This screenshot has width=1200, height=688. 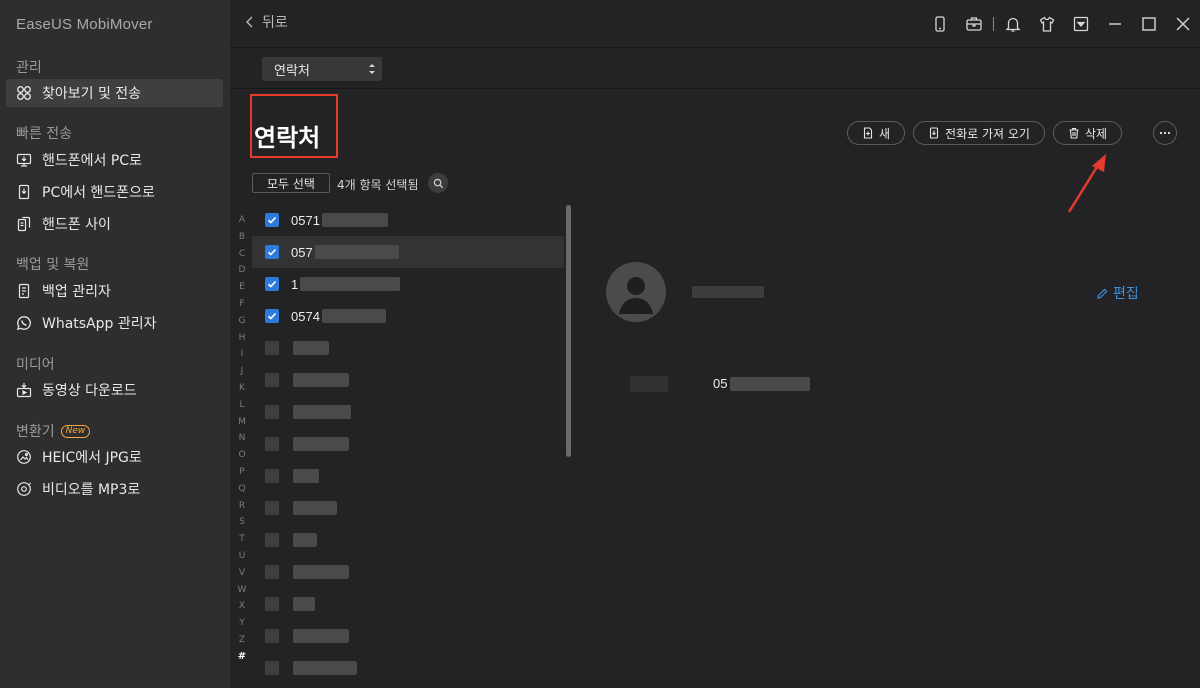 I want to click on edit-button: 편집, so click(x=1117, y=293).